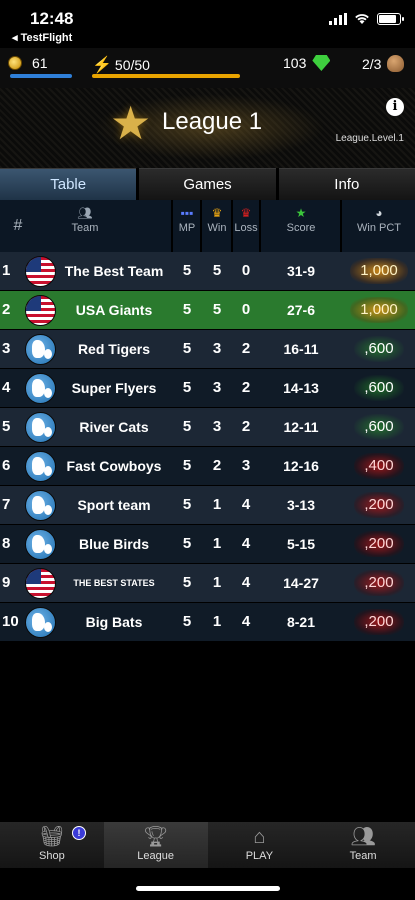 This screenshot has height=900, width=415. I want to click on win-pct-cell: 1,000, so click(379, 310).